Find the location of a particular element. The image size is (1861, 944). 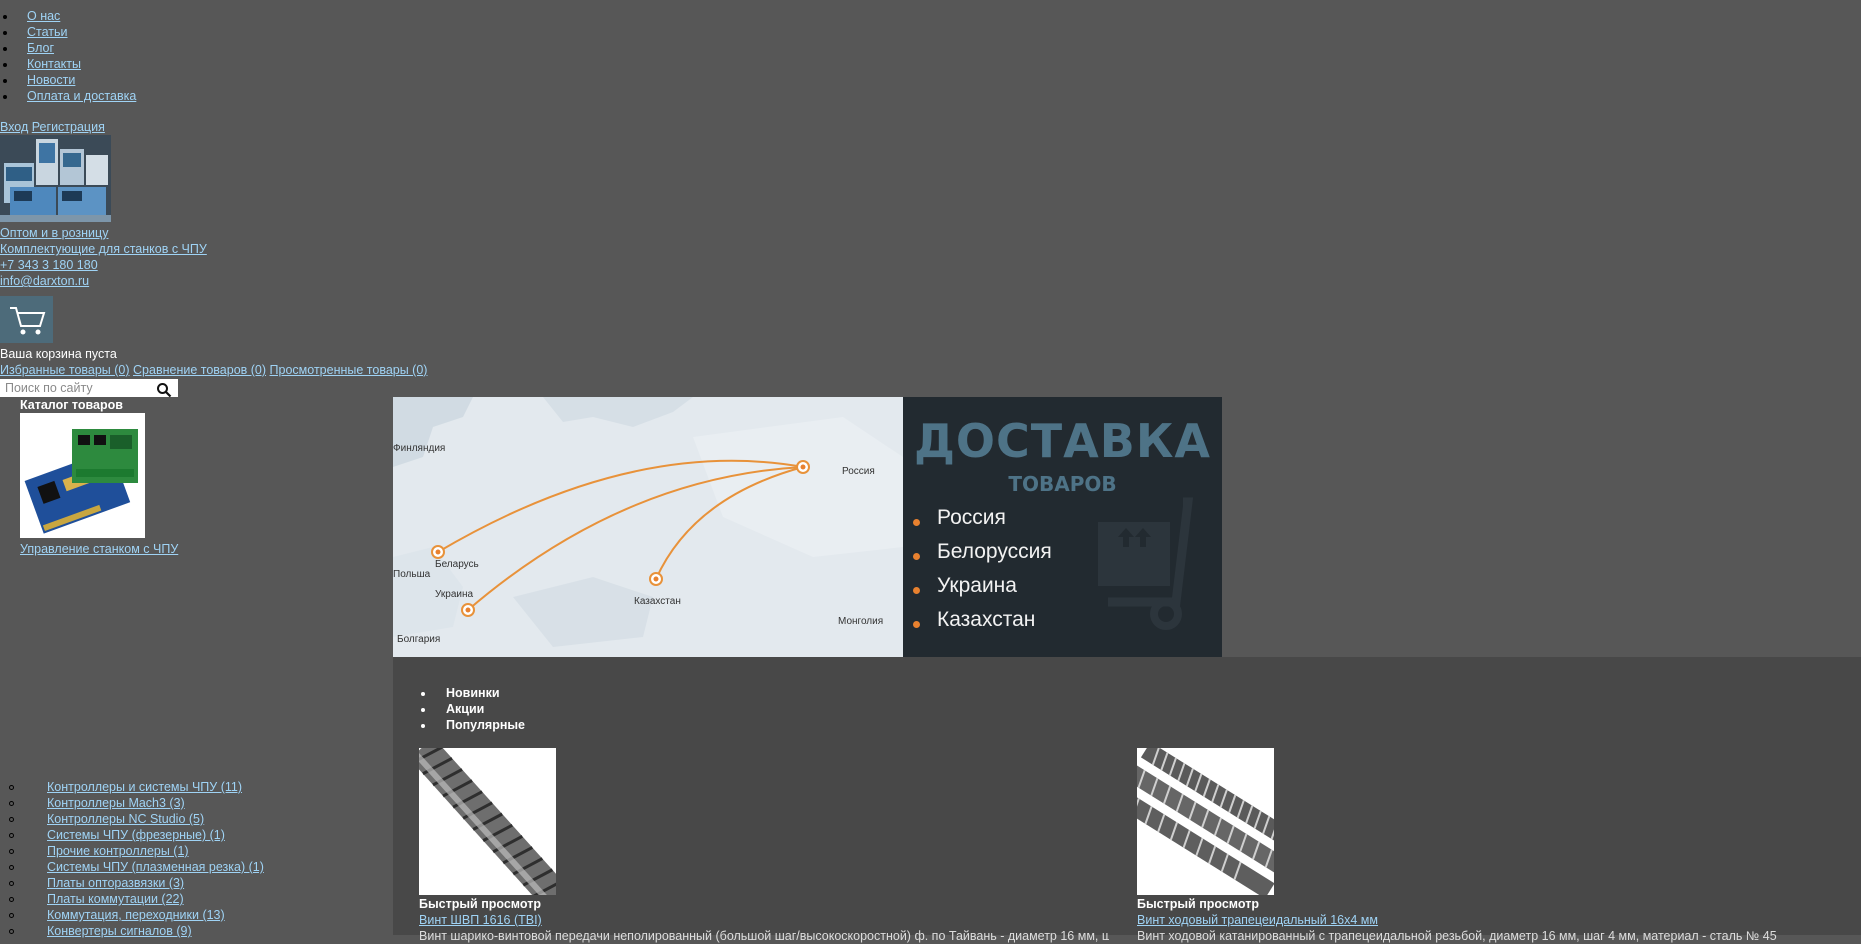

catalog-featured-image is located at coordinates (82, 475).